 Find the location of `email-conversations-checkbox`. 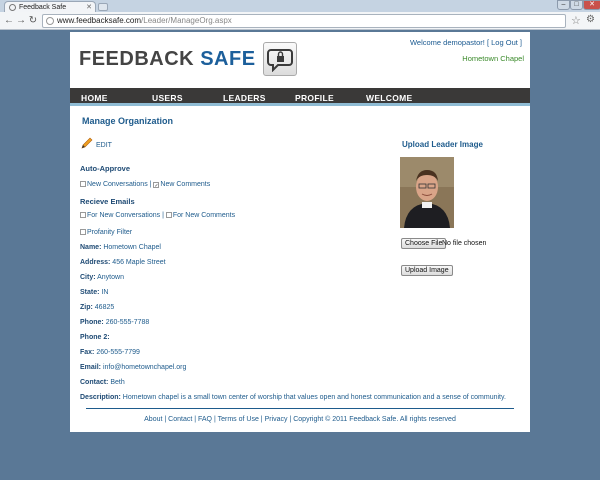

email-conversations-checkbox is located at coordinates (83, 215).